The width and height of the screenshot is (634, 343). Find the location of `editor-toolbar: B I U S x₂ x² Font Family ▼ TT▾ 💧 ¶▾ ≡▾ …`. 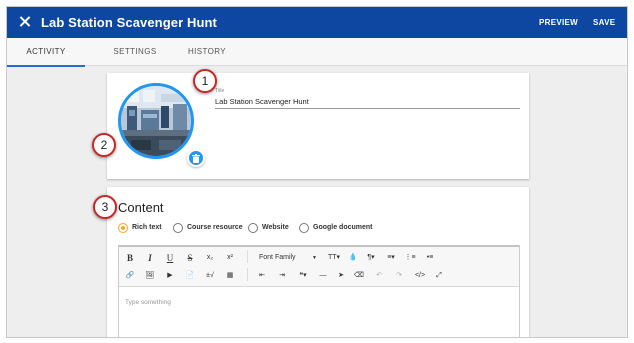

editor-toolbar: B I U S x₂ x² Font Family ▼ TT▾ 💧 ¶▾ ≡▾ … is located at coordinates (319, 267).